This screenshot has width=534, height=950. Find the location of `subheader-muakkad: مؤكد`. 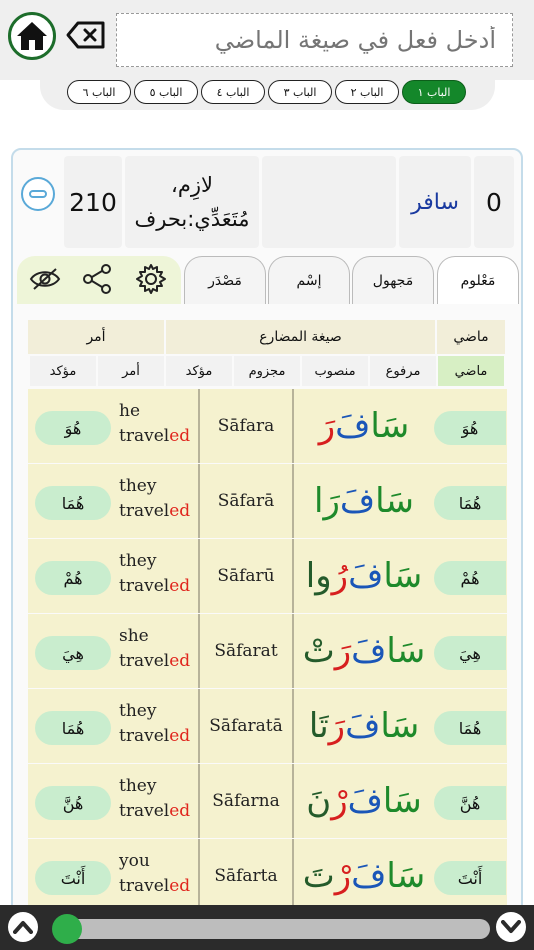

subheader-muakkad: مؤكد is located at coordinates (199, 371).